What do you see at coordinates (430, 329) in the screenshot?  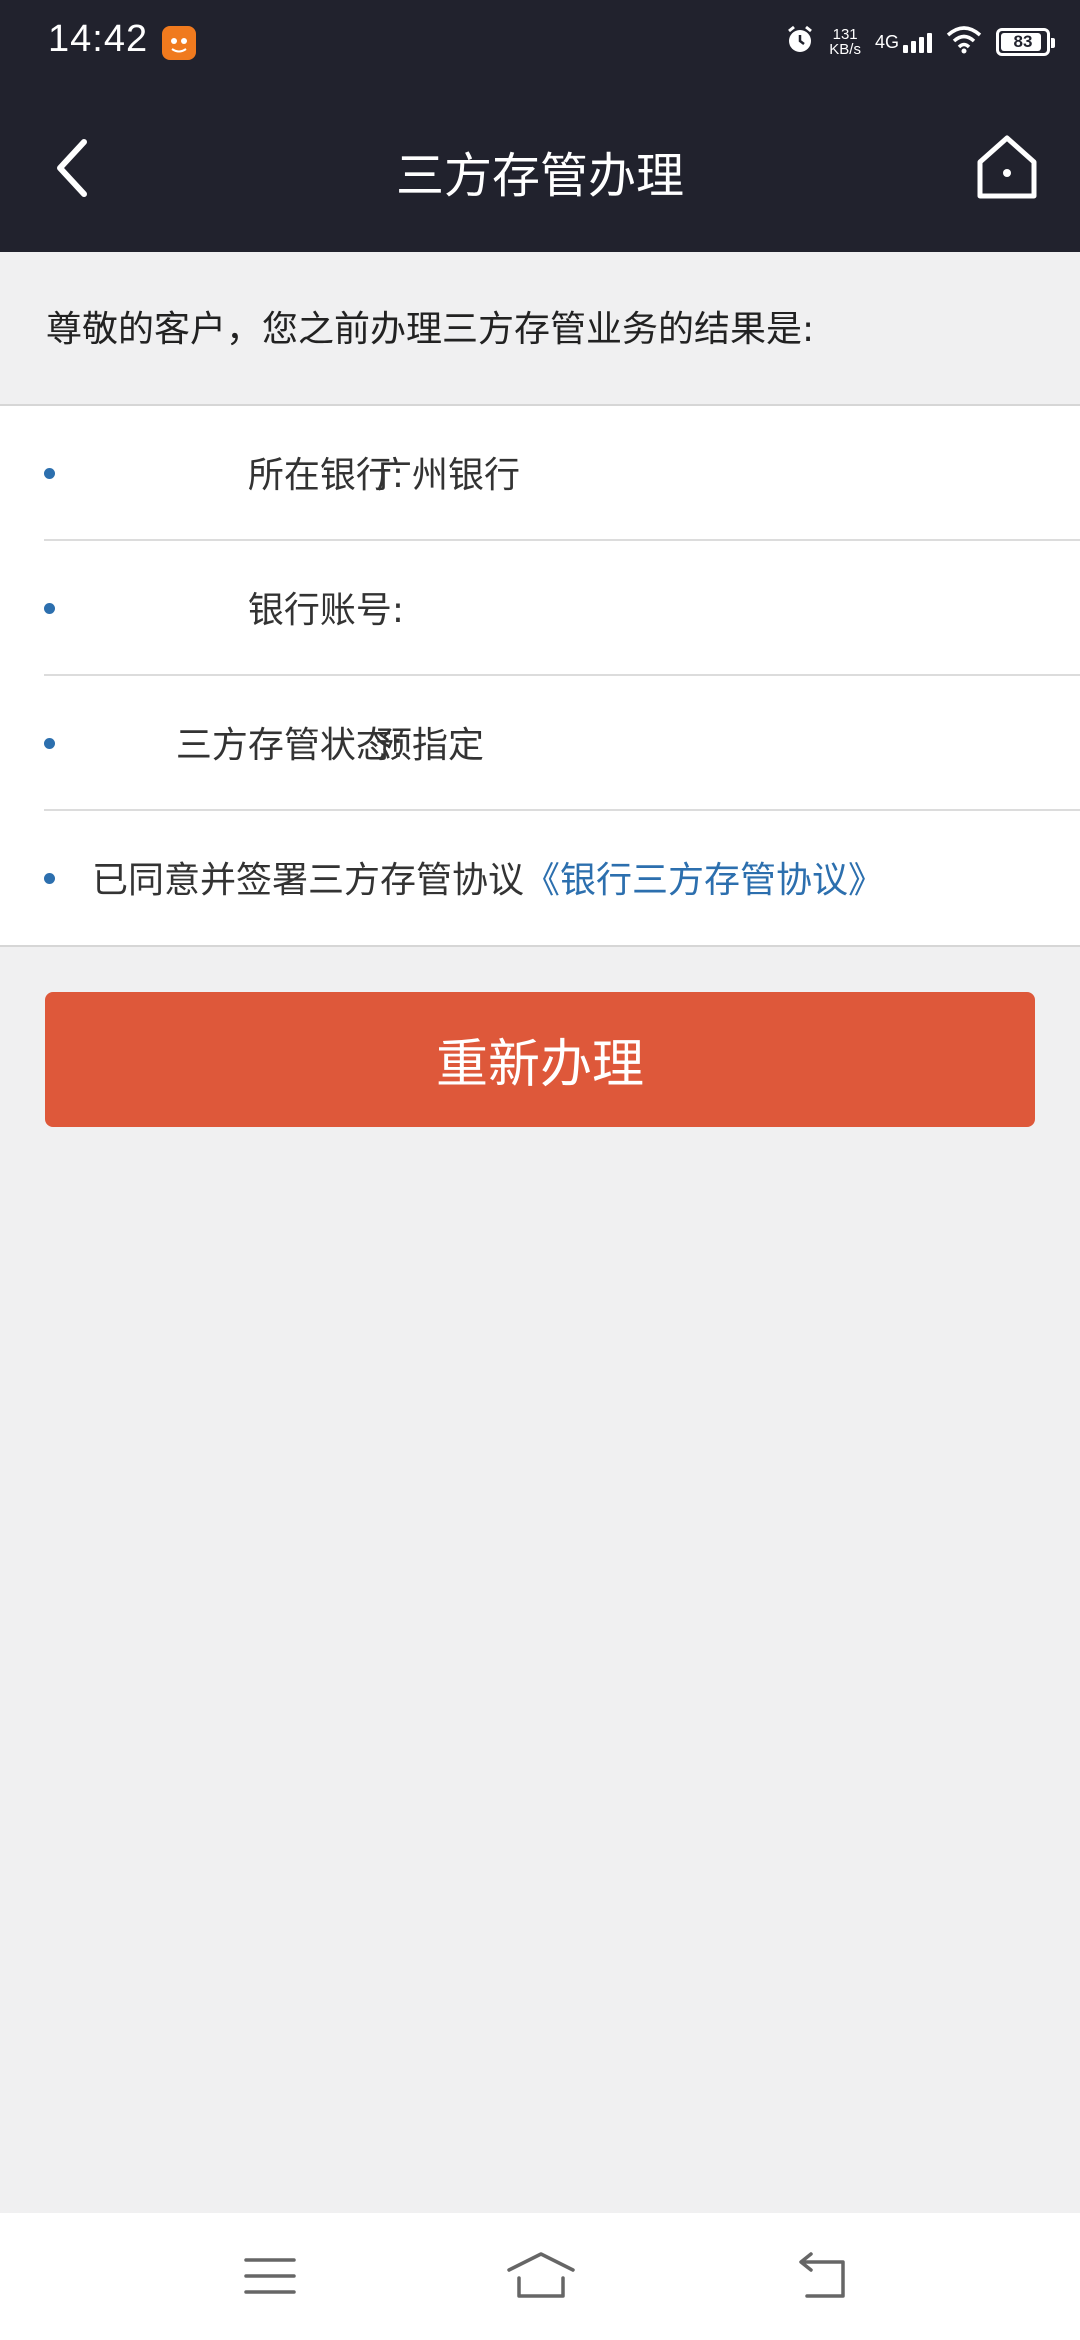 I see `intro-text: 尊敬的客户，您之前办理三方存管业务的结果是:` at bounding box center [430, 329].